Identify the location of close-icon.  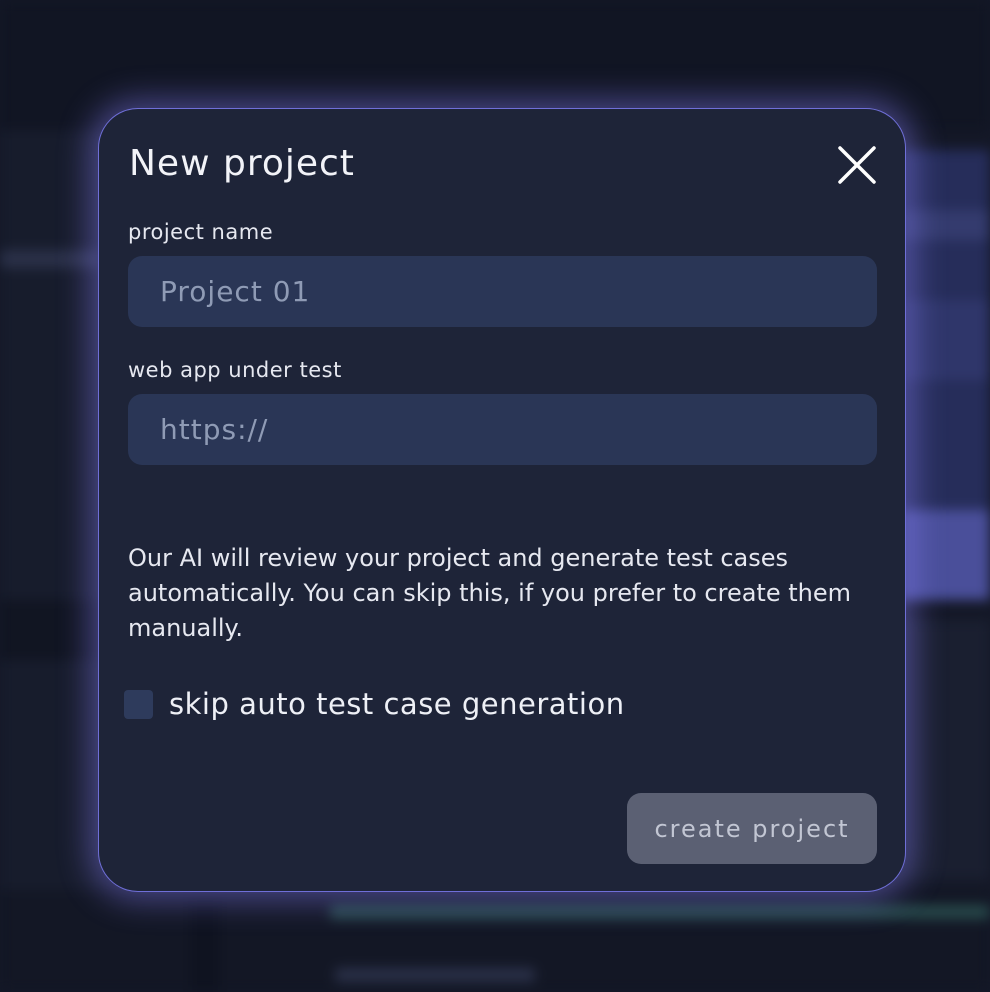
(857, 165).